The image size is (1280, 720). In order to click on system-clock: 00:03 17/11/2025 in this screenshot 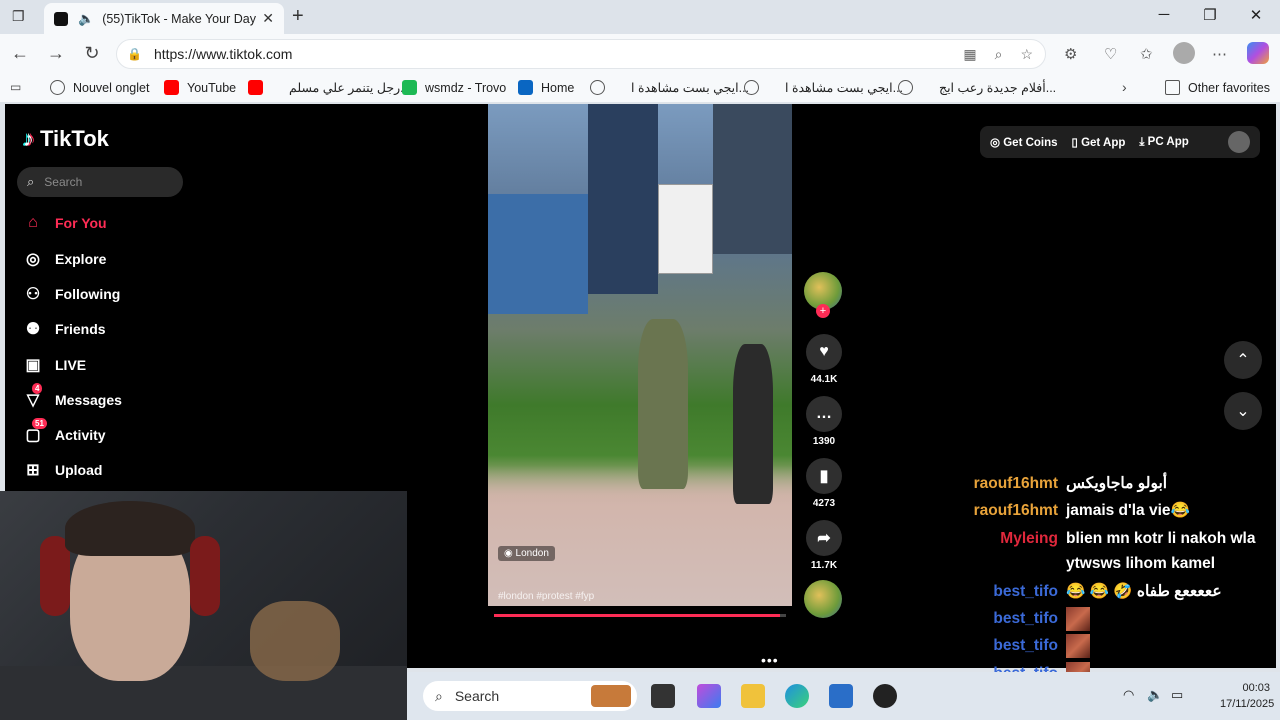, I will do `click(1247, 696)`.